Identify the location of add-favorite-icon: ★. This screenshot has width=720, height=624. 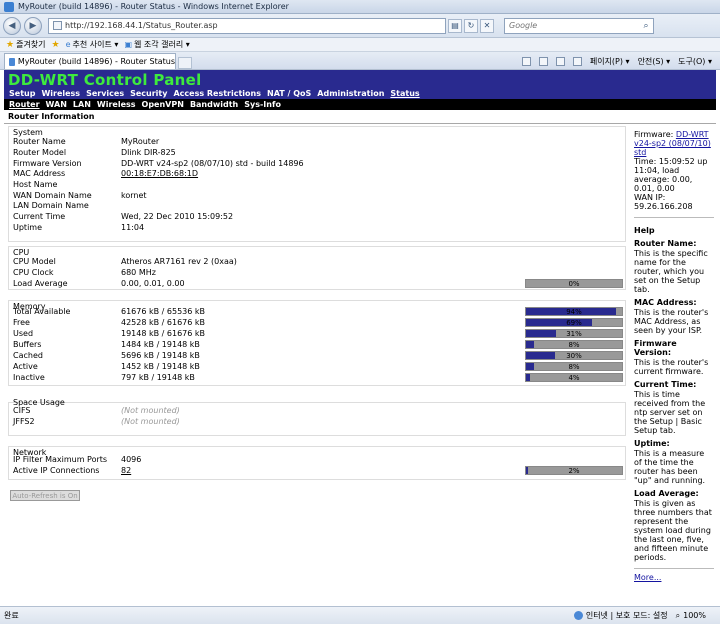
(56, 45).